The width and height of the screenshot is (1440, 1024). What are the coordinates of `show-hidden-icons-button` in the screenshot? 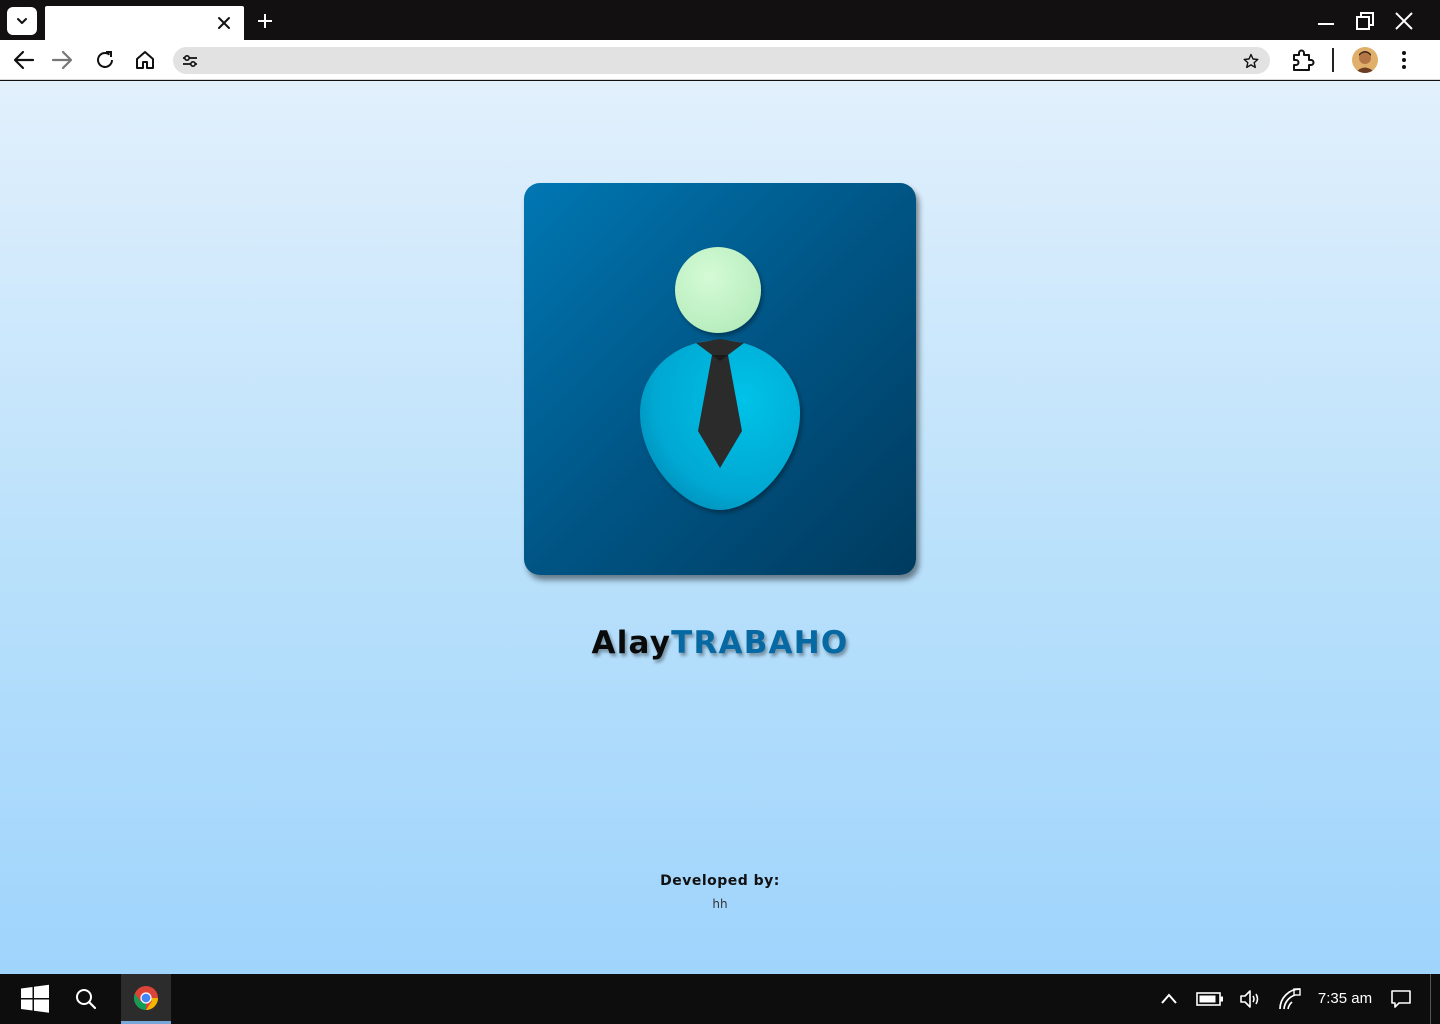 It's located at (1169, 999).